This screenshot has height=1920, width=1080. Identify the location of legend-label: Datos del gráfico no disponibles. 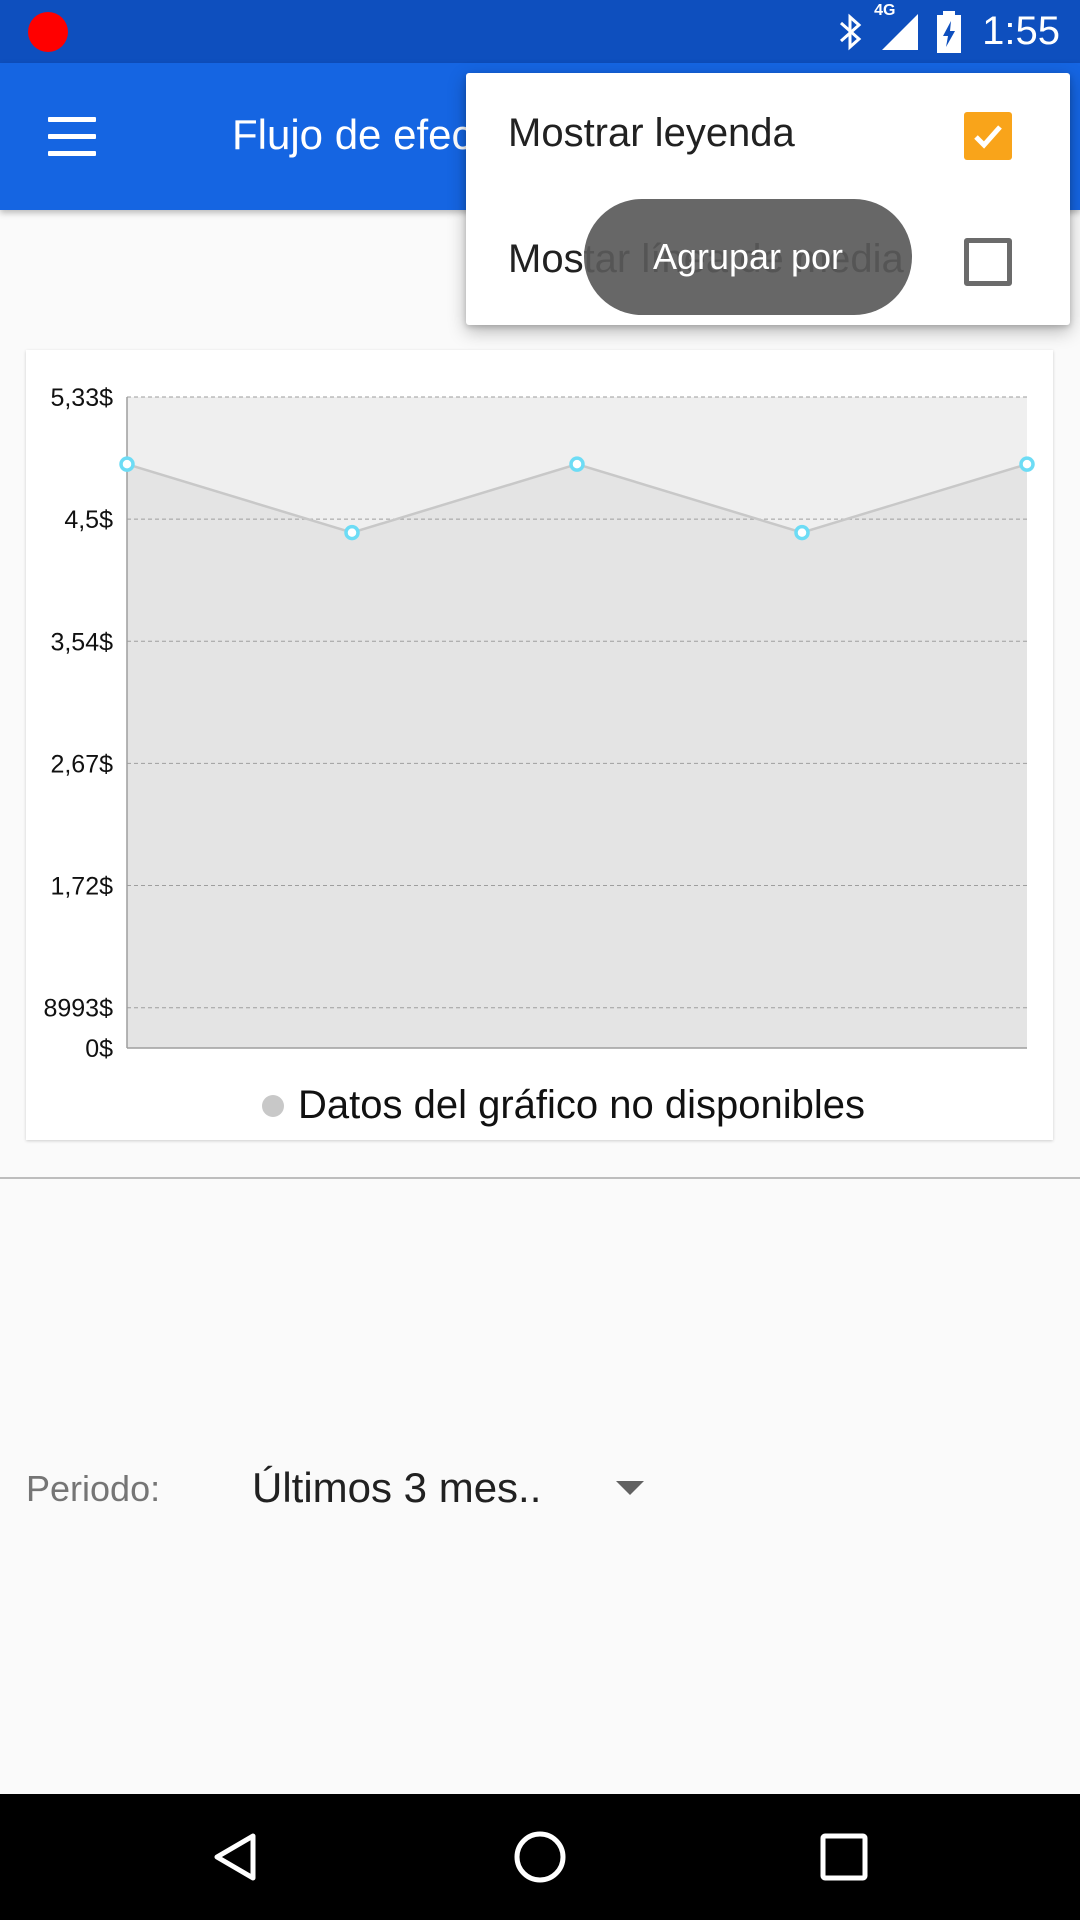
(582, 1105).